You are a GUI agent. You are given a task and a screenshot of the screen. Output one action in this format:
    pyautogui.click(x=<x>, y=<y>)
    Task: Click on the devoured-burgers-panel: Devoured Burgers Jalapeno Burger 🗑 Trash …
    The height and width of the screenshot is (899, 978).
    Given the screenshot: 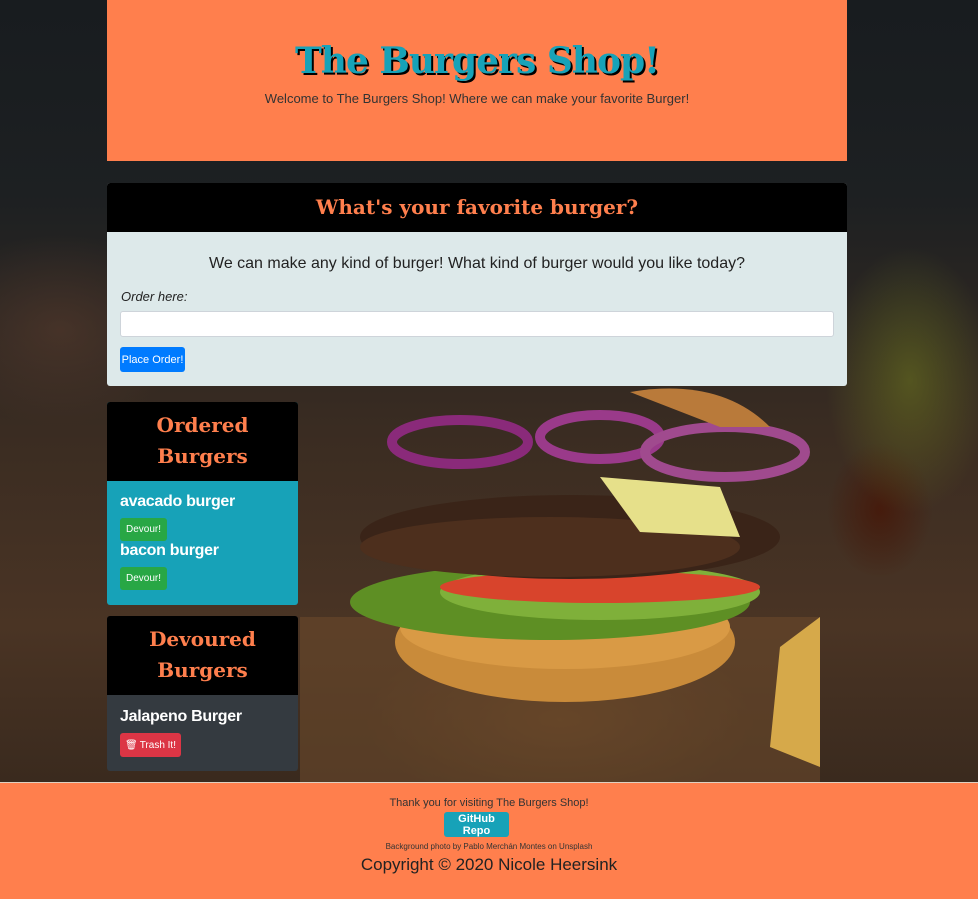 What is the action you would take?
    pyautogui.click(x=202, y=693)
    